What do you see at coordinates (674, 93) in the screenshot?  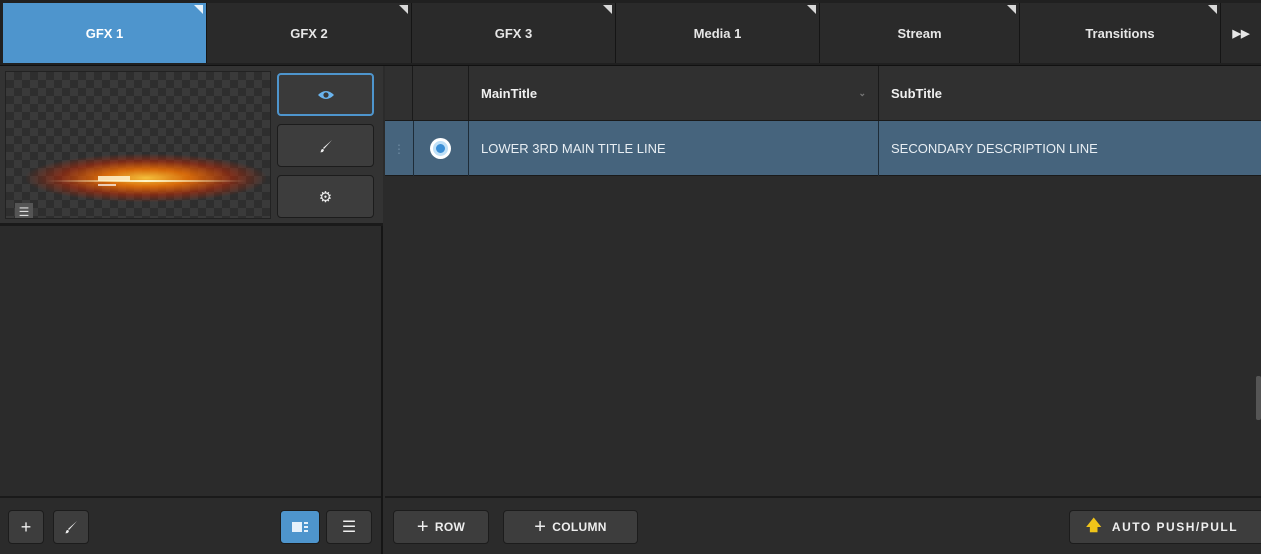 I see `column-header-maintitle: MainTitle ⌄` at bounding box center [674, 93].